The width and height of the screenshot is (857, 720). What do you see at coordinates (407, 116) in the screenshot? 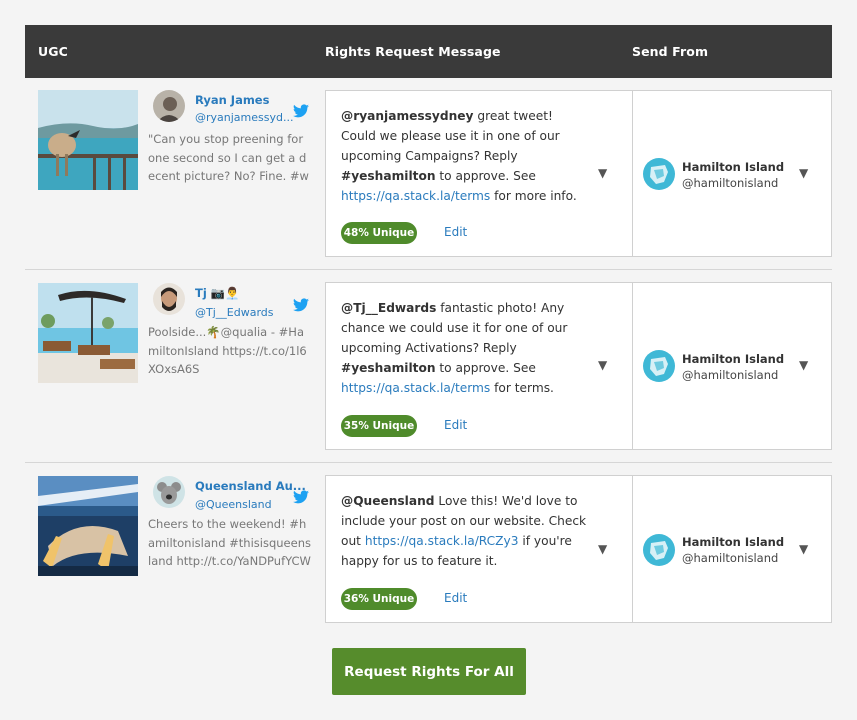
I see `message-handle: @ryanjamessydney` at bounding box center [407, 116].